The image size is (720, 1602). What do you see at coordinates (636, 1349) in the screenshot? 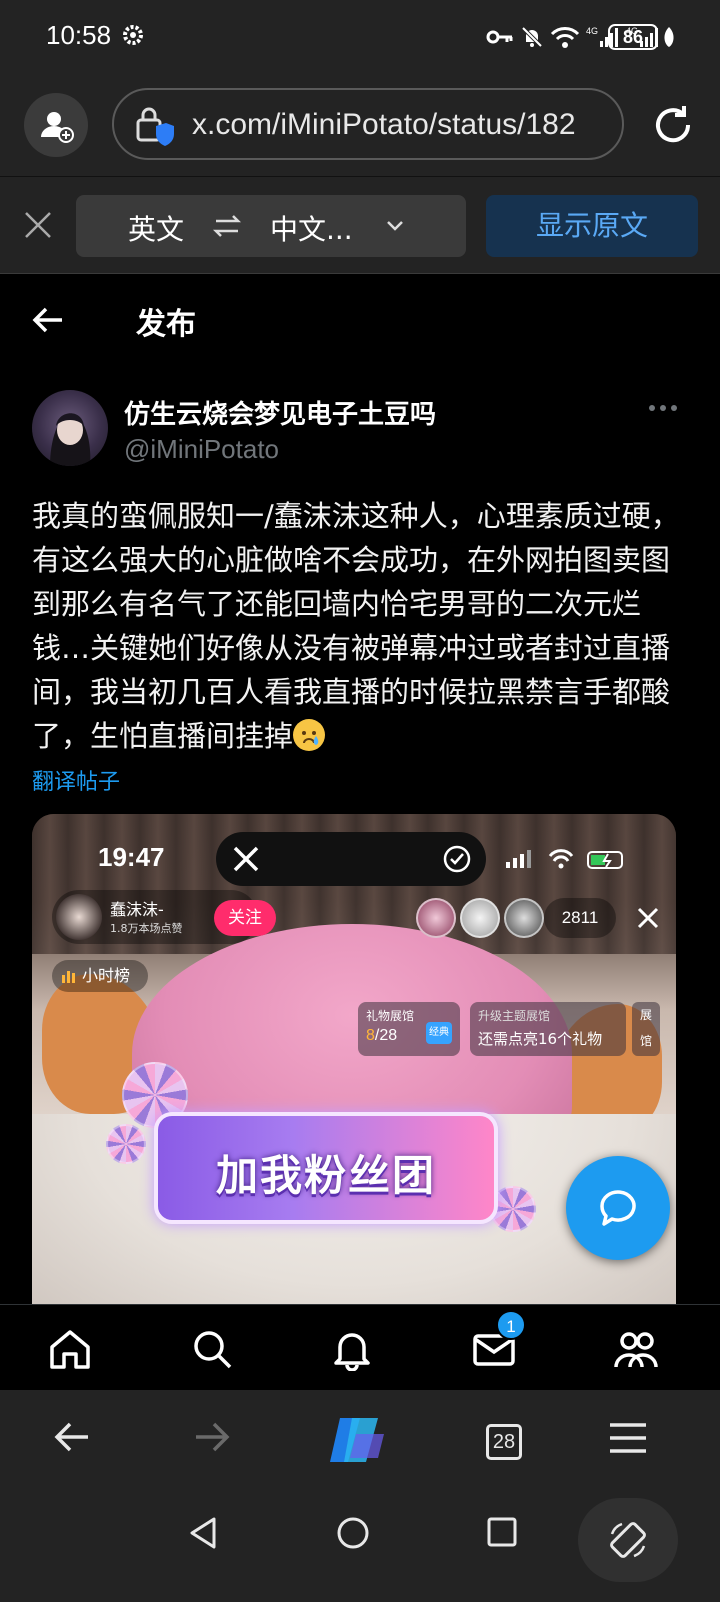
I see `communities-icon` at bounding box center [636, 1349].